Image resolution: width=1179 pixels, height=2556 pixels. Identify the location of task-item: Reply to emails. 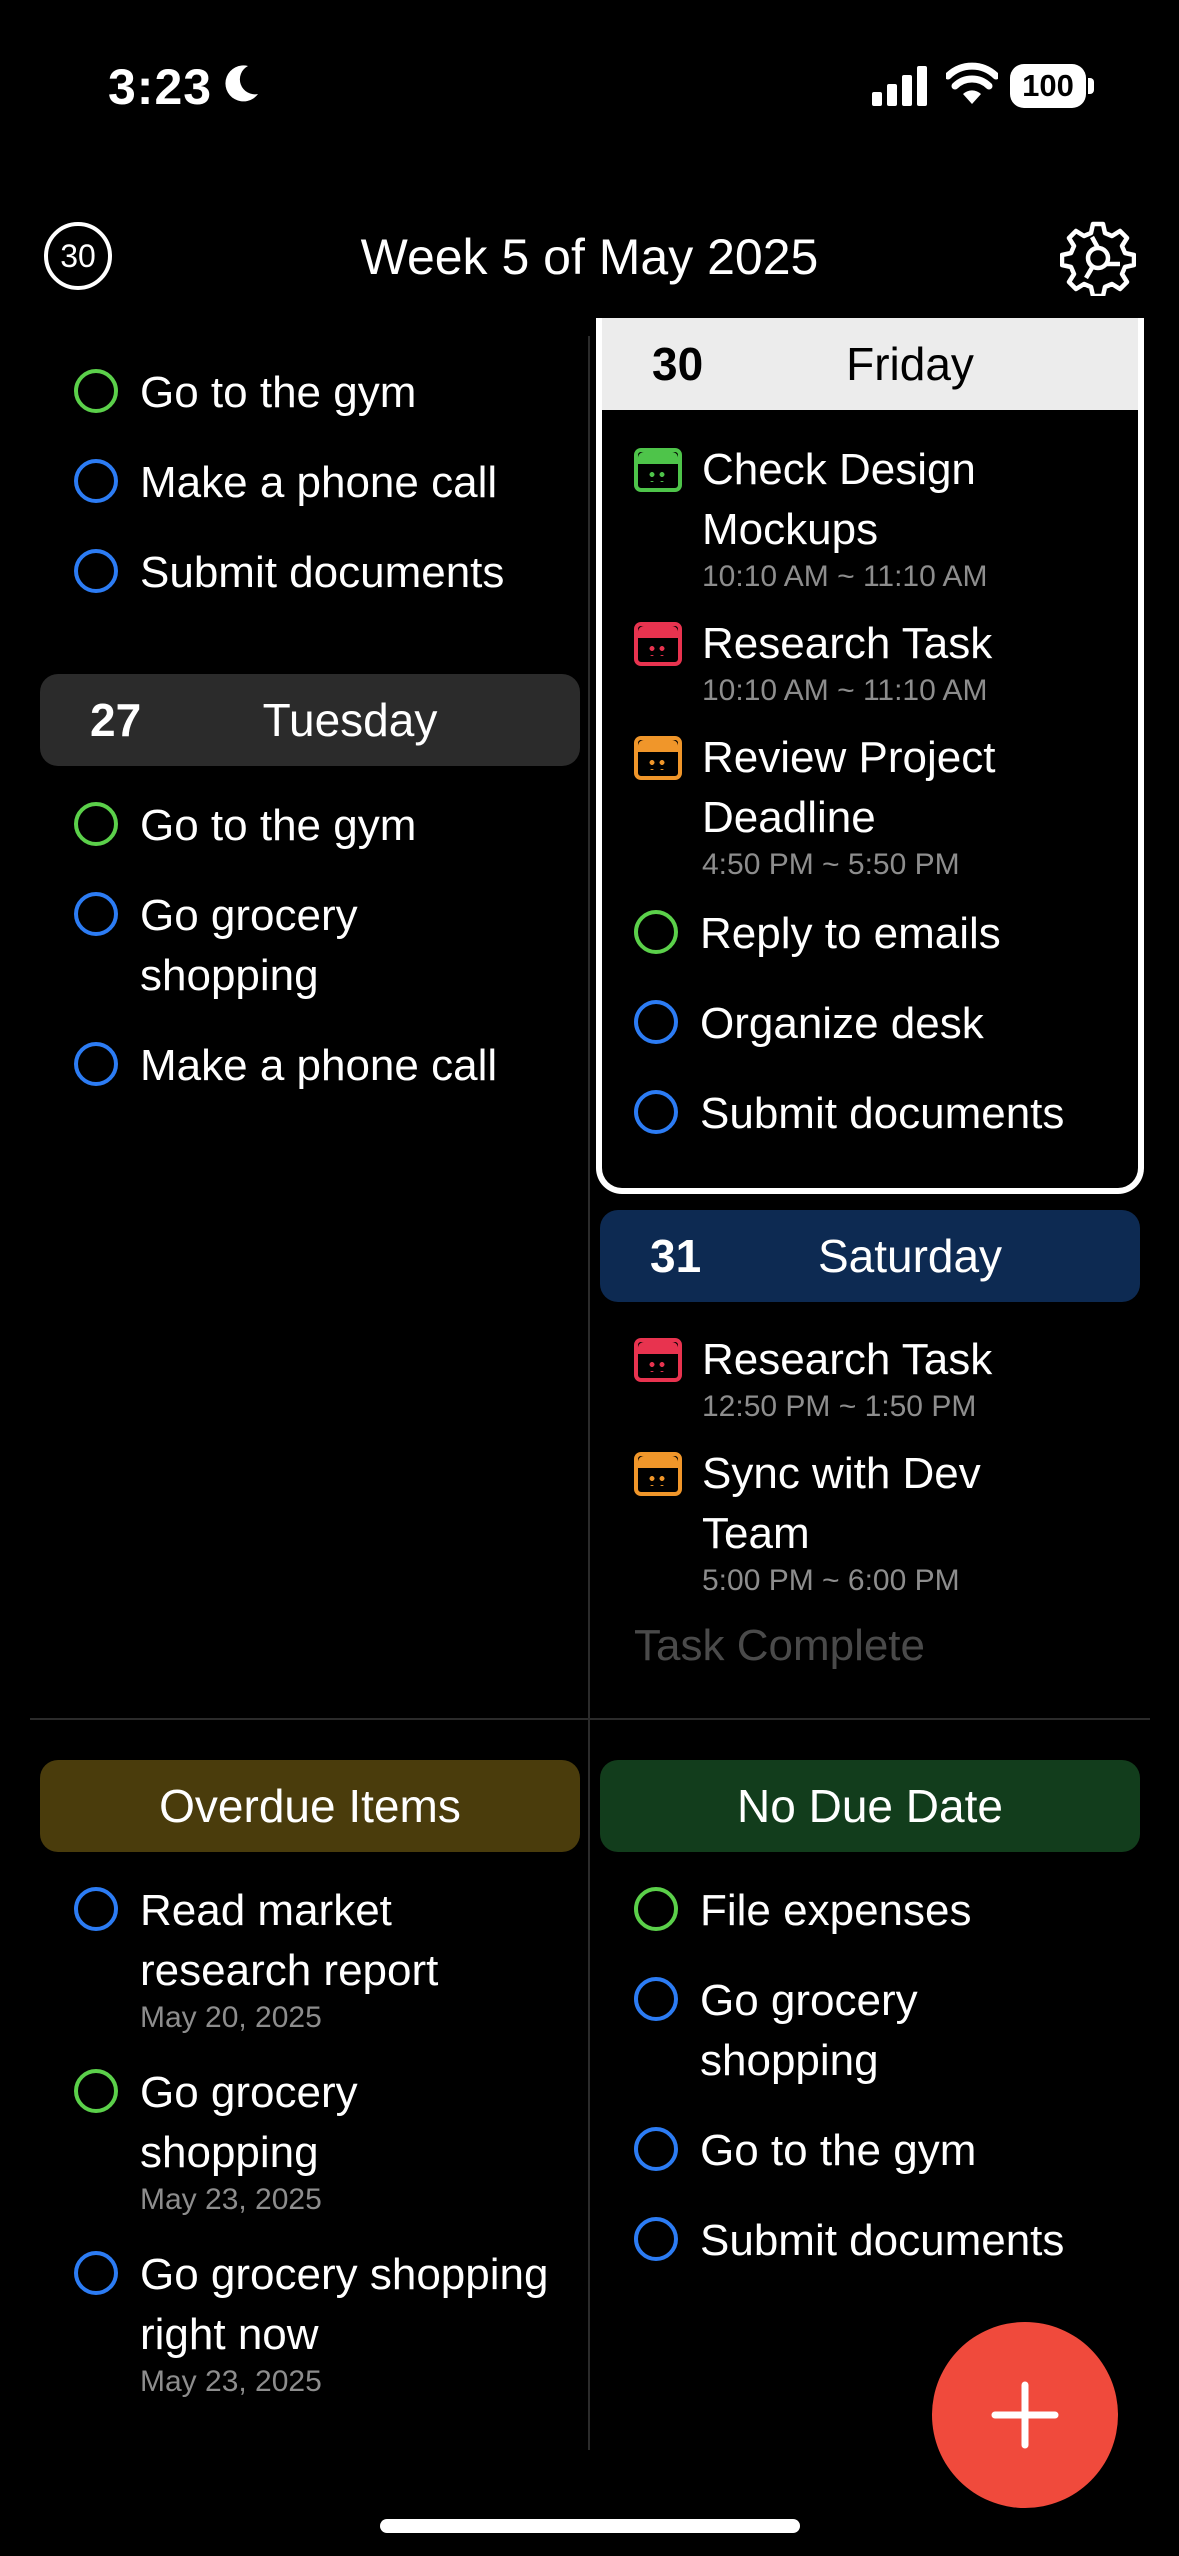
(870, 934).